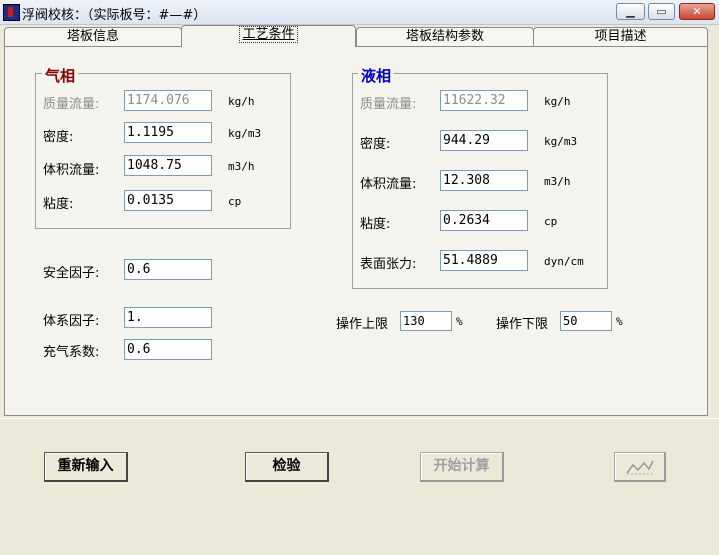 The width and height of the screenshot is (719, 555). I want to click on start-calculation-button: 开始计算, so click(462, 467).